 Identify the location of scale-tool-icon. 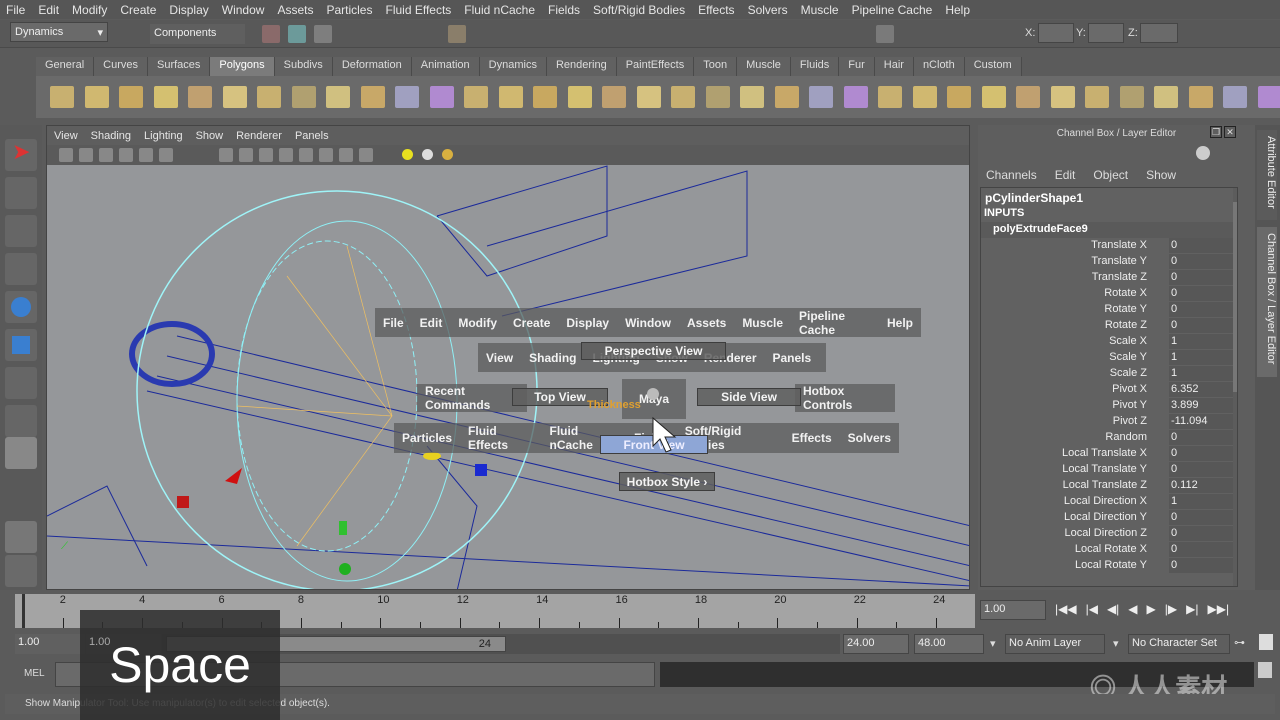
(21, 345).